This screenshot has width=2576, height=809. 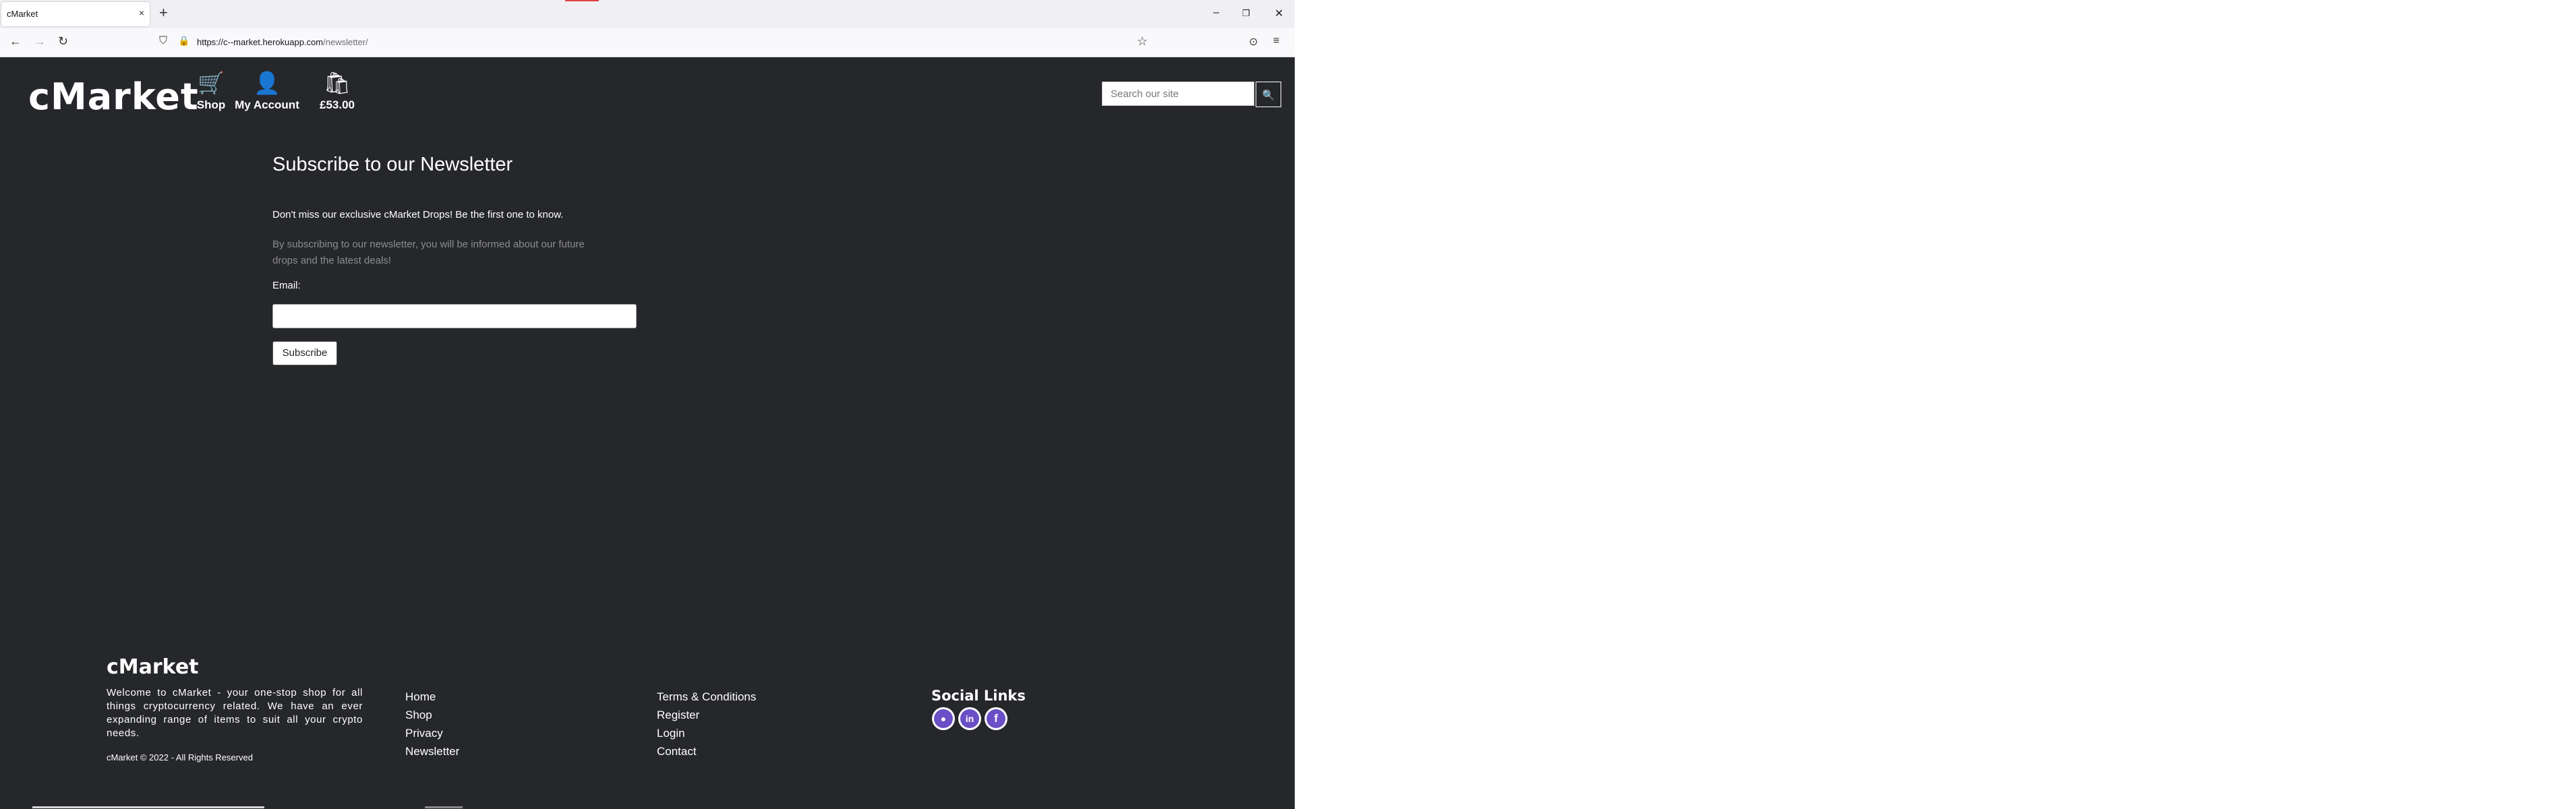 I want to click on search-icon: 🔍, so click(x=1269, y=95).